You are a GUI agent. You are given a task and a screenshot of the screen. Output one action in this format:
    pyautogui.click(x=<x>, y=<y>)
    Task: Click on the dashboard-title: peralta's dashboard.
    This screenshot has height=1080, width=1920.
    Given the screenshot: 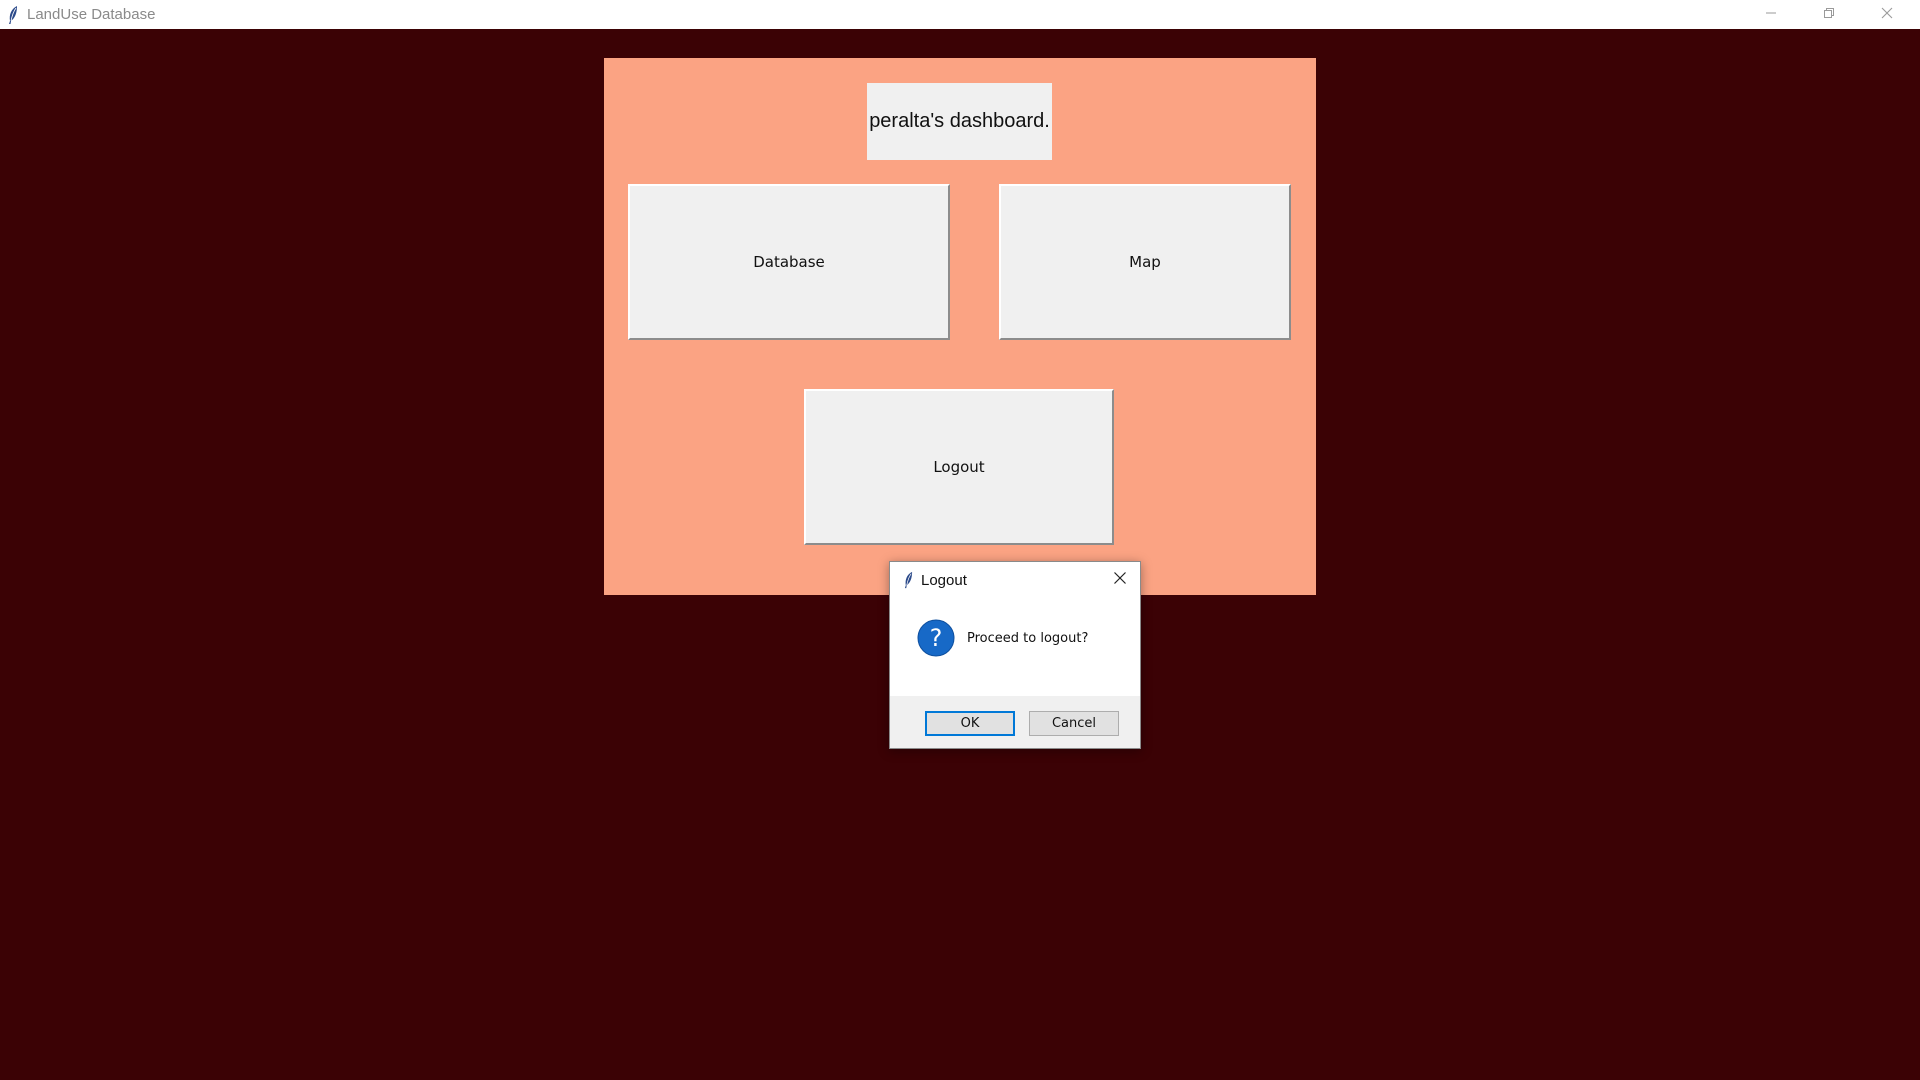 What is the action you would take?
    pyautogui.click(x=959, y=121)
    